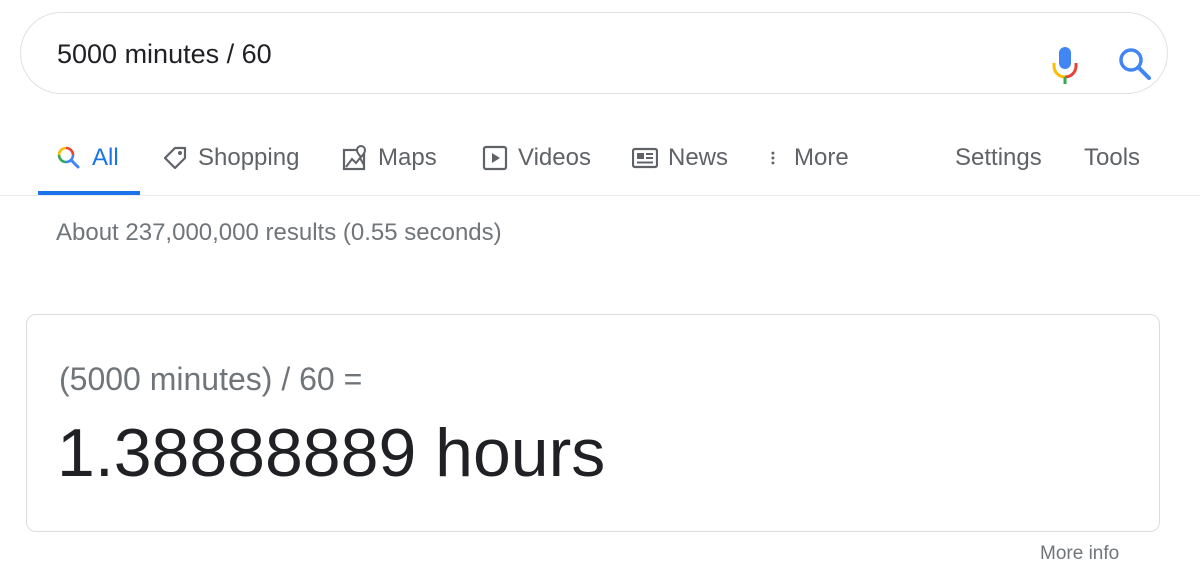 The width and height of the screenshot is (1200, 588). I want to click on tab-news: News, so click(680, 157).